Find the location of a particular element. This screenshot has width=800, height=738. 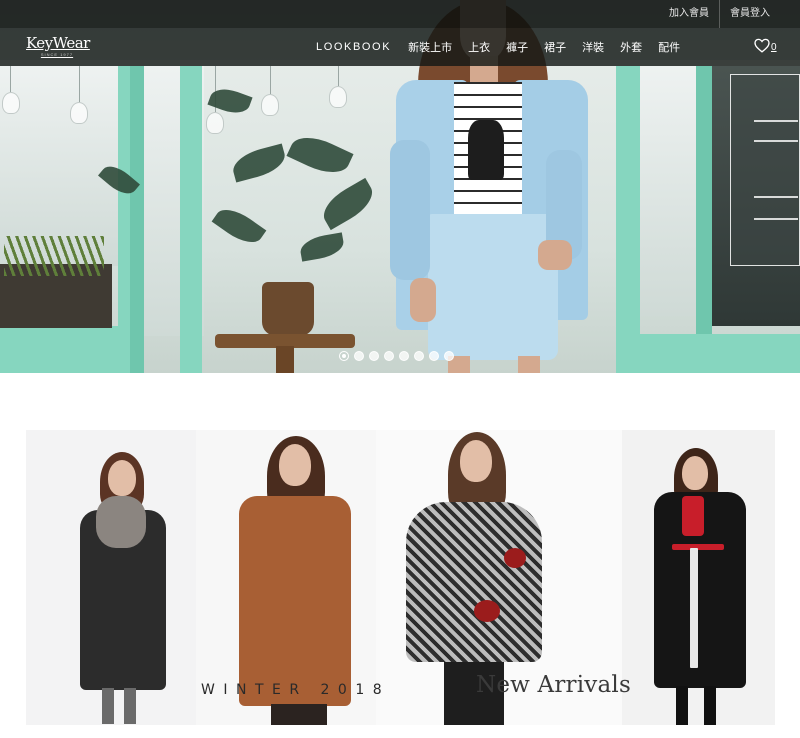

model-belt-strap is located at coordinates (694, 608).